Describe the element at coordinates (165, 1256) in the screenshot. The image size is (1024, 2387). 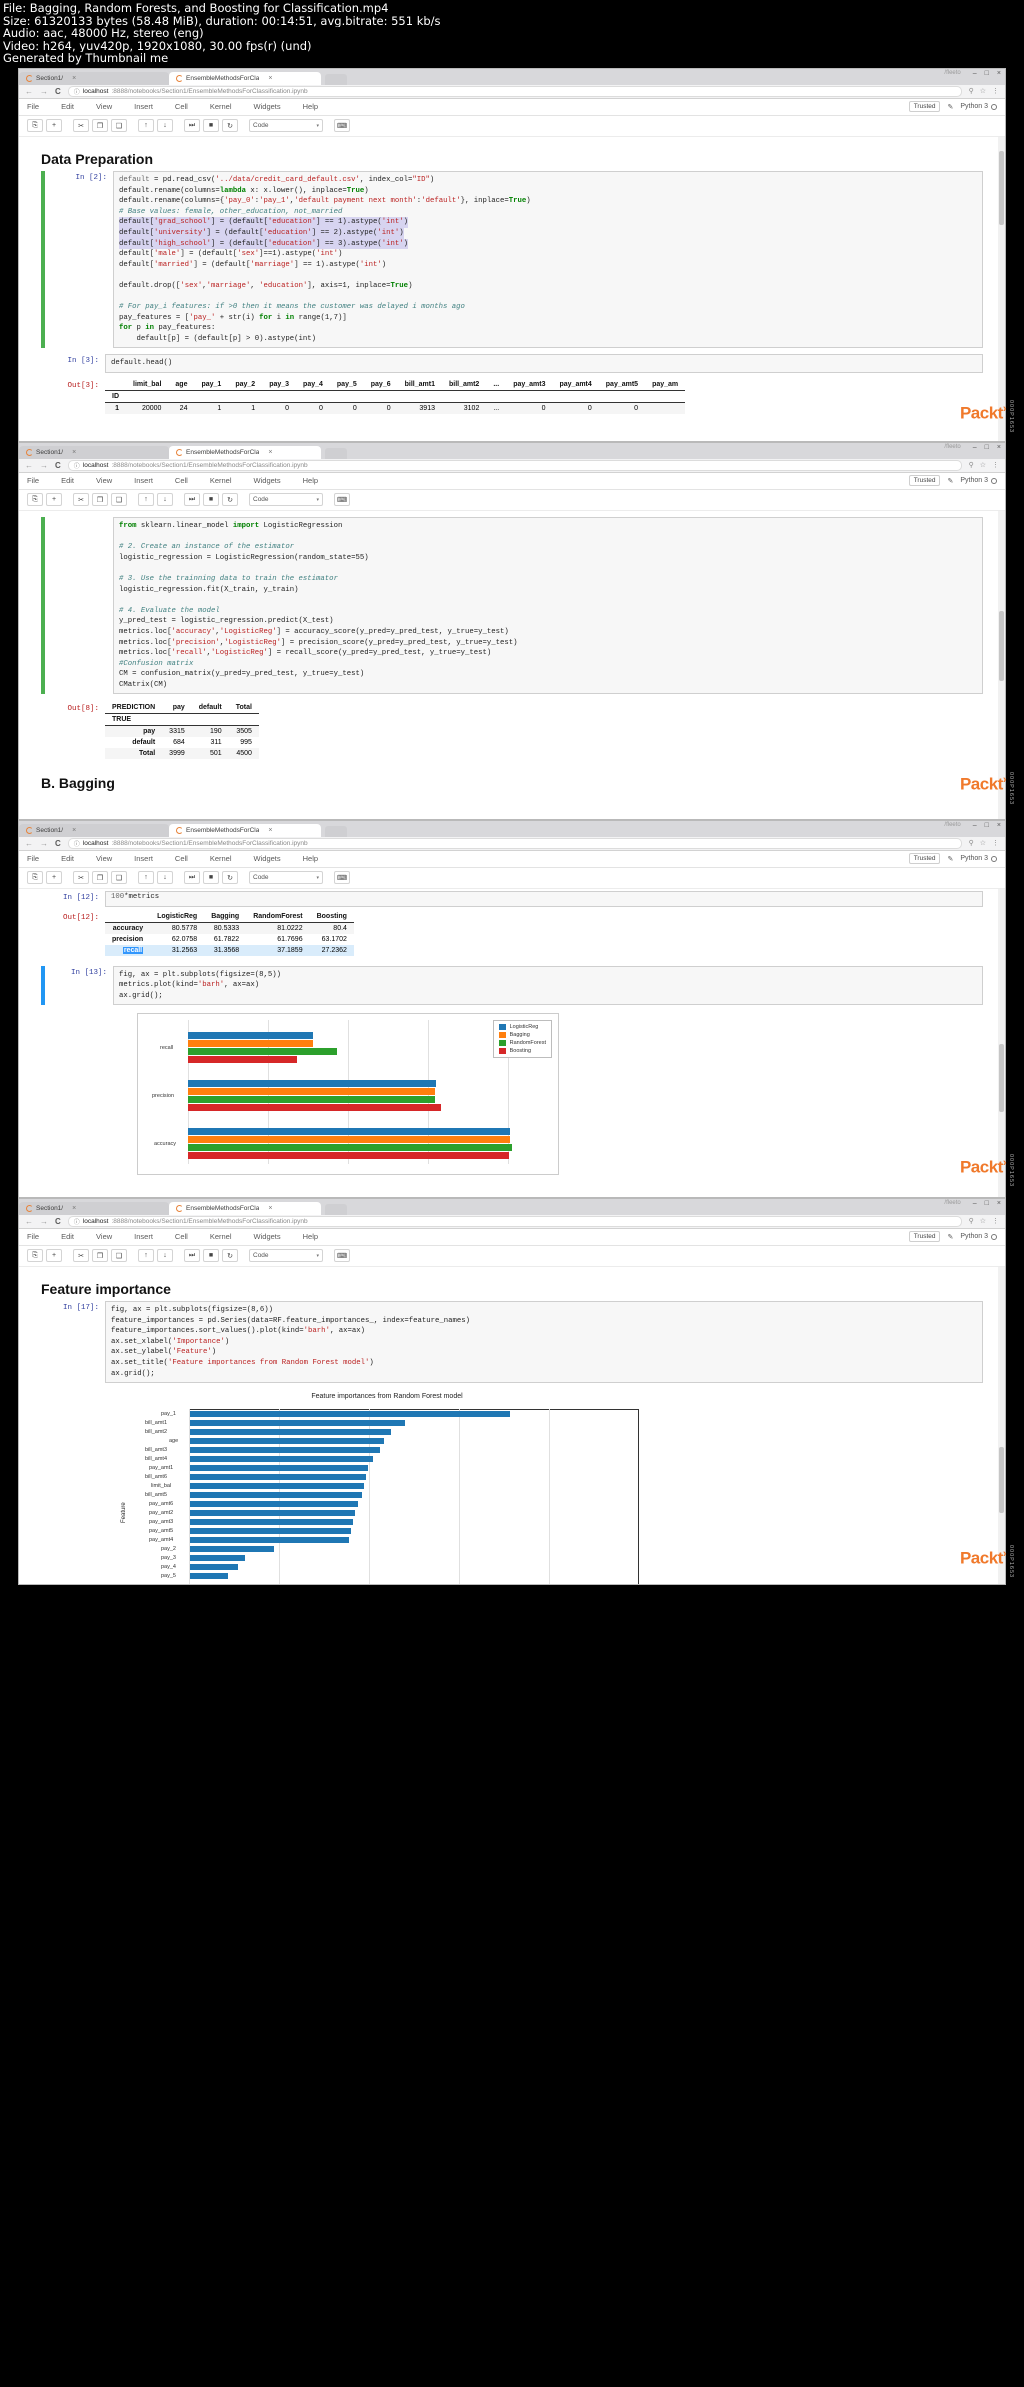
I see `move-down-button: ↓` at that location.